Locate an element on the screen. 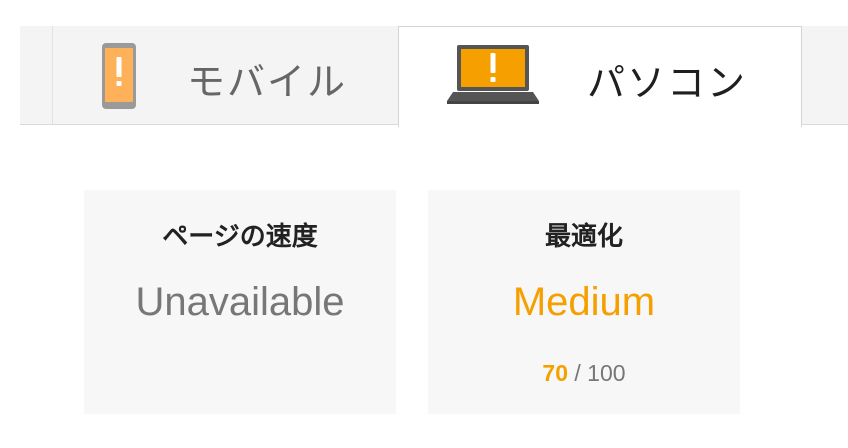 The height and width of the screenshot is (448, 848). optimization-value: Medium is located at coordinates (584, 302).